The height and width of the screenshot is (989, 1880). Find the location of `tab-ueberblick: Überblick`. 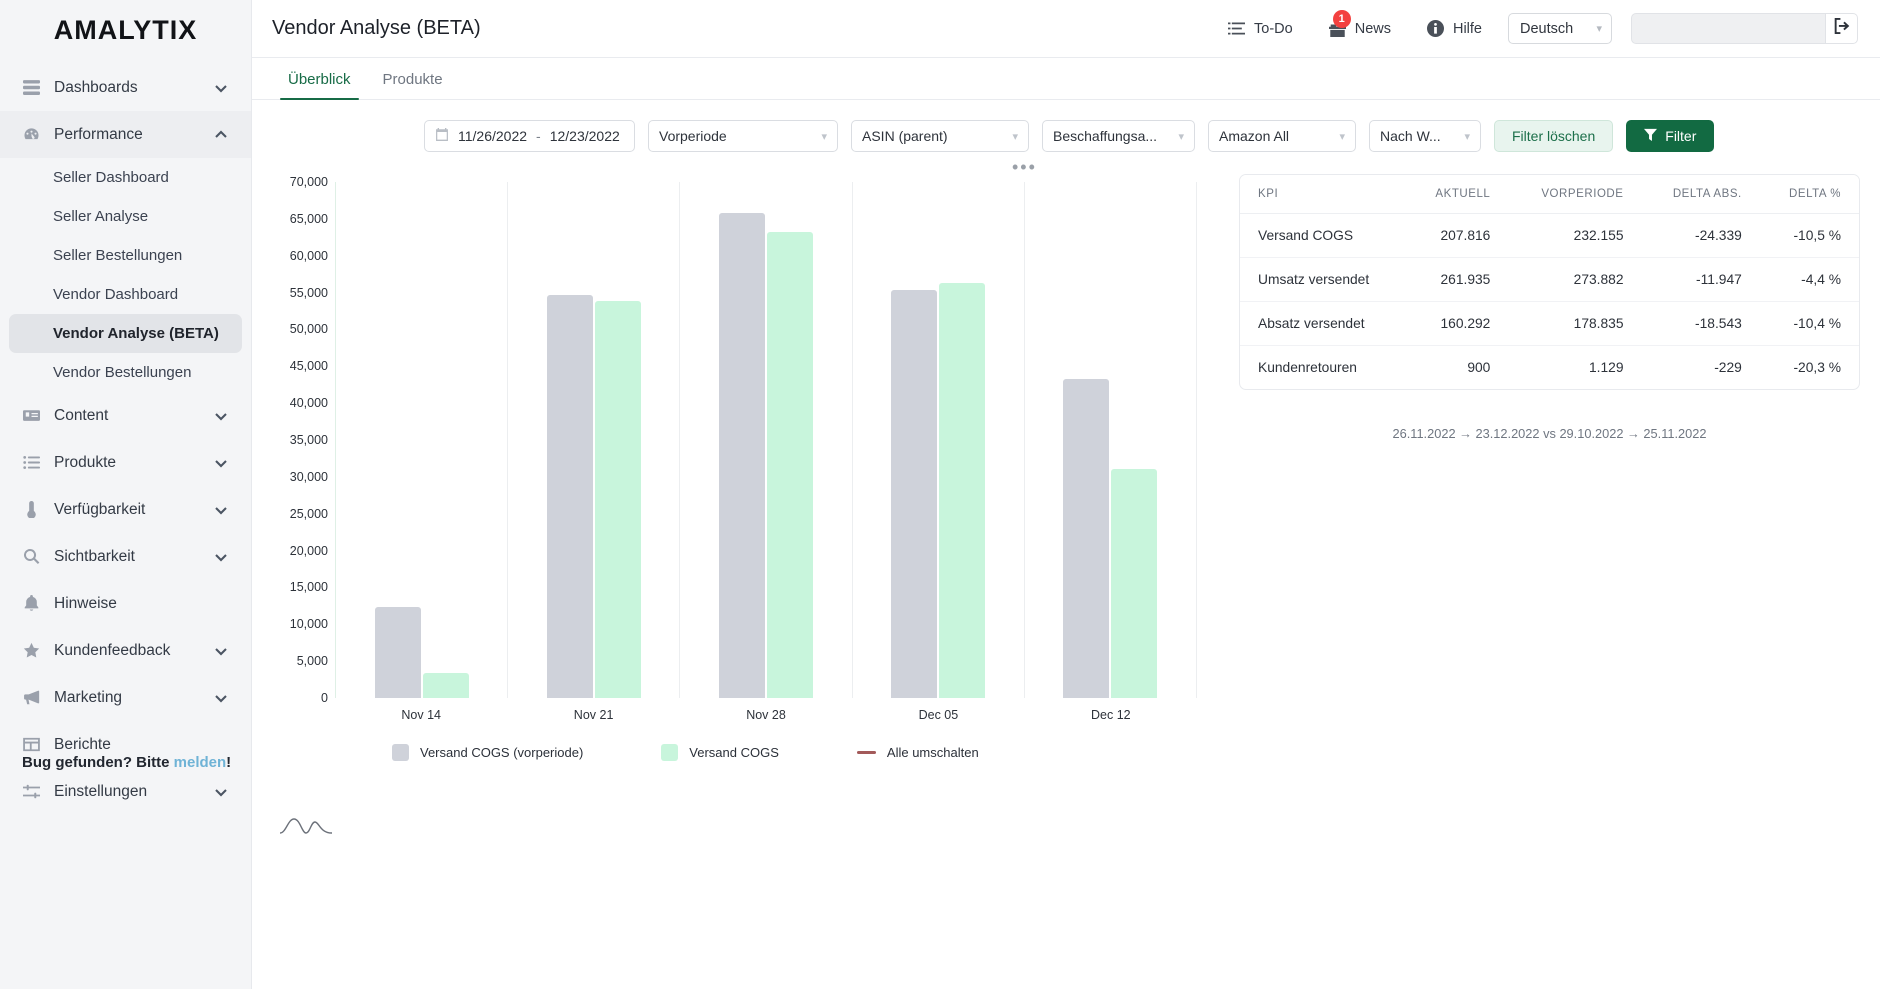

tab-ueberblick: Überblick is located at coordinates (319, 85).